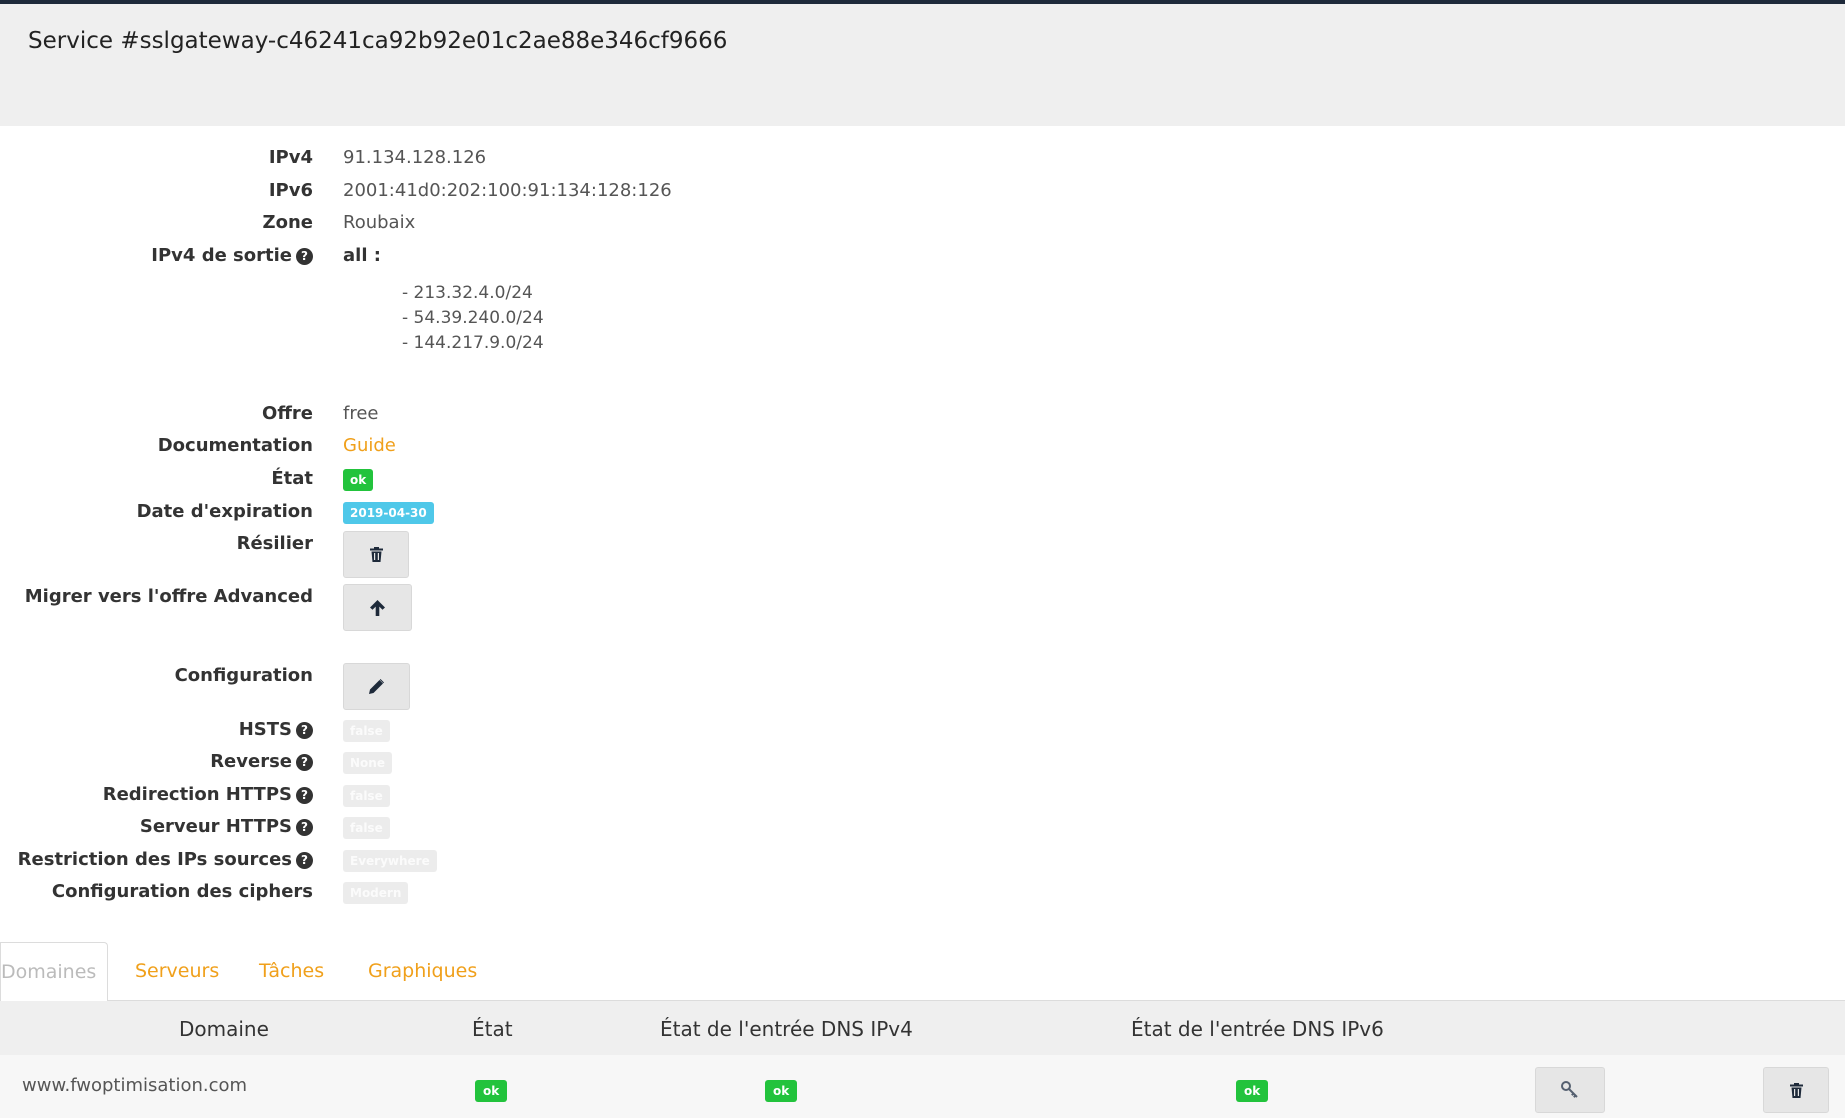  Describe the element at coordinates (781, 1091) in the screenshot. I see `dns-ipv4-cell-badge: ok` at that location.